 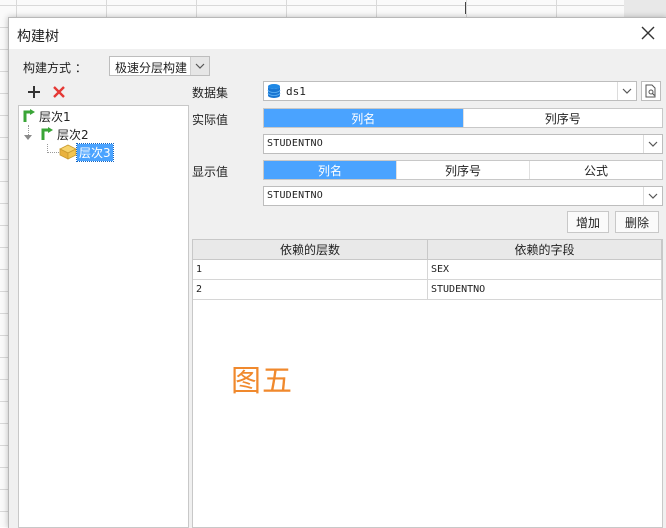 What do you see at coordinates (95, 152) in the screenshot?
I see `tree-node-label-selected: 层次3` at bounding box center [95, 152].